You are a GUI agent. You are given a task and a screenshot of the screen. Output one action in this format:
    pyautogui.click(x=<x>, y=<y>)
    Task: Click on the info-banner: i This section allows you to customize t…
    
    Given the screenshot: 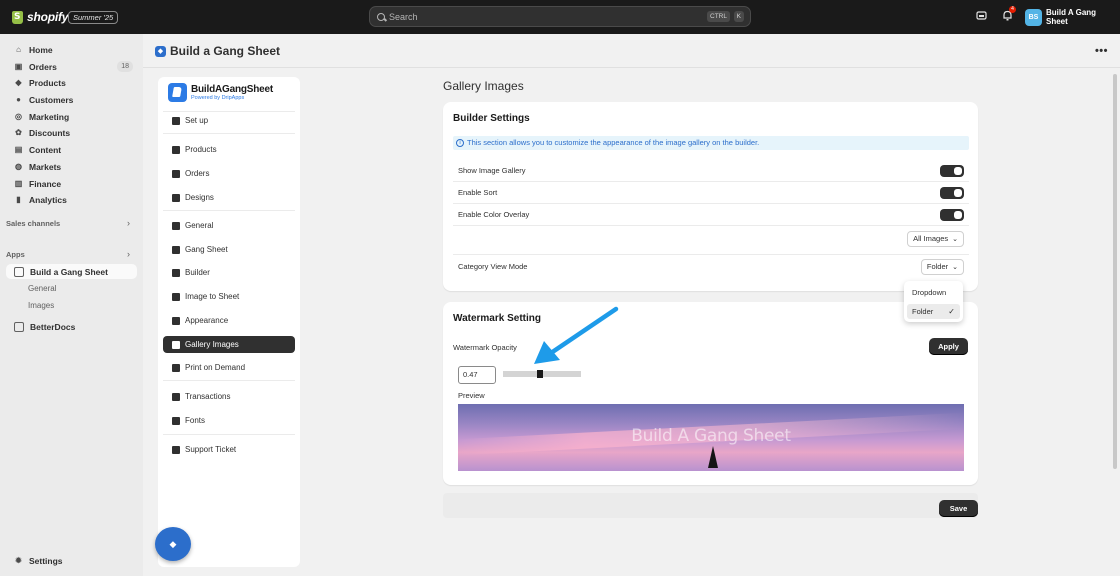 What is the action you would take?
    pyautogui.click(x=711, y=143)
    